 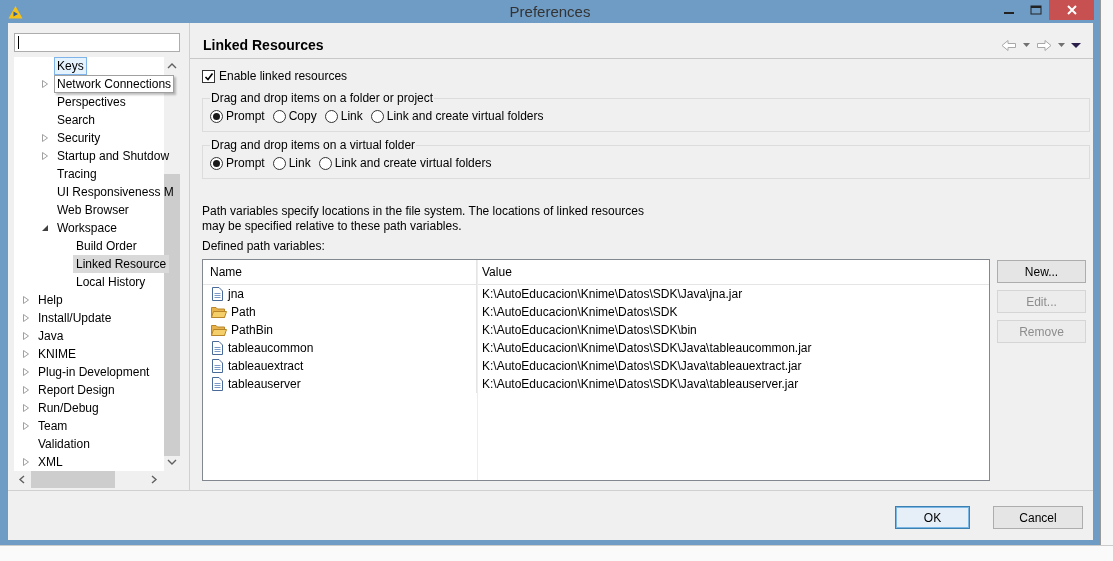 I want to click on table-cell-text: K:\AutoEducacion\Knime\Datos\SDK\bin, so click(x=589, y=330).